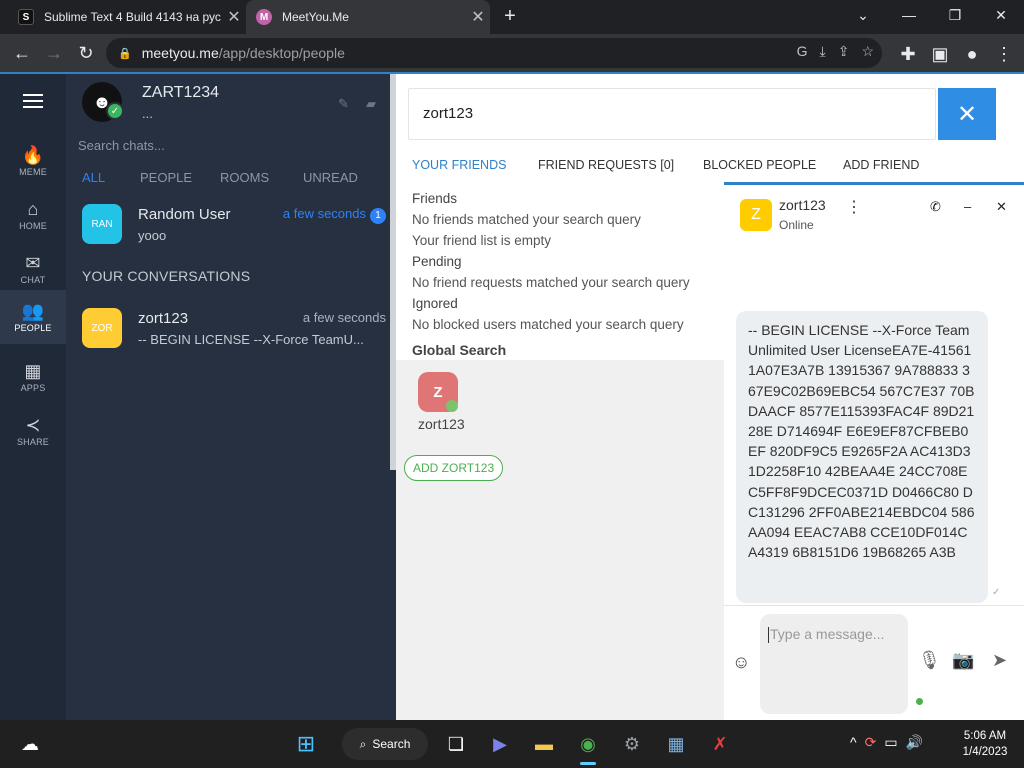  Describe the element at coordinates (482, 240) in the screenshot. I see `friends-empty-text: Your friend list is empty` at that location.